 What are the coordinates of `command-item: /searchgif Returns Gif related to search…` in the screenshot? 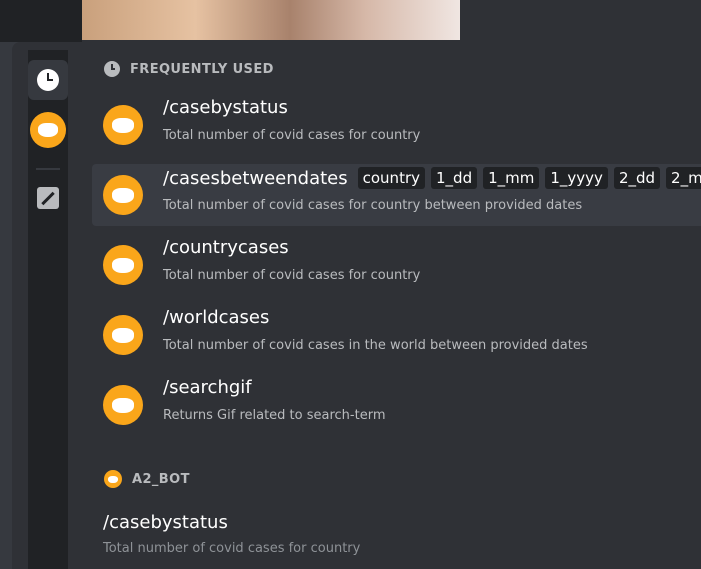 It's located at (396, 405).